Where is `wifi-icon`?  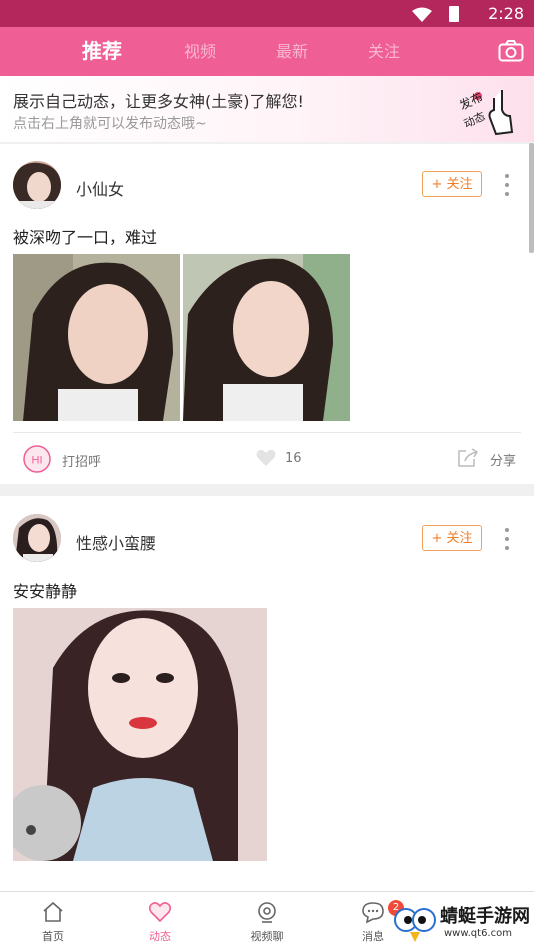 wifi-icon is located at coordinates (422, 14).